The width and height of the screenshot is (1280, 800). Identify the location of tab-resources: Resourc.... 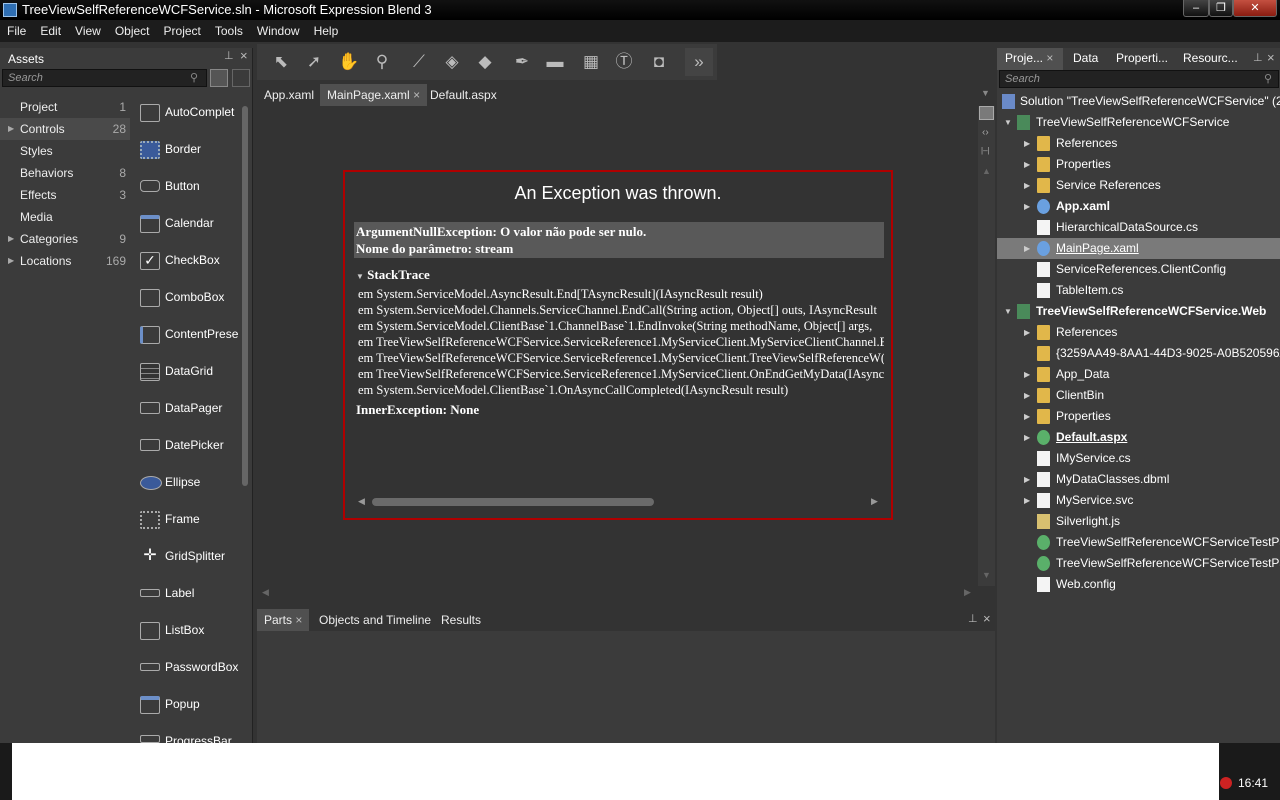
(1210, 58).